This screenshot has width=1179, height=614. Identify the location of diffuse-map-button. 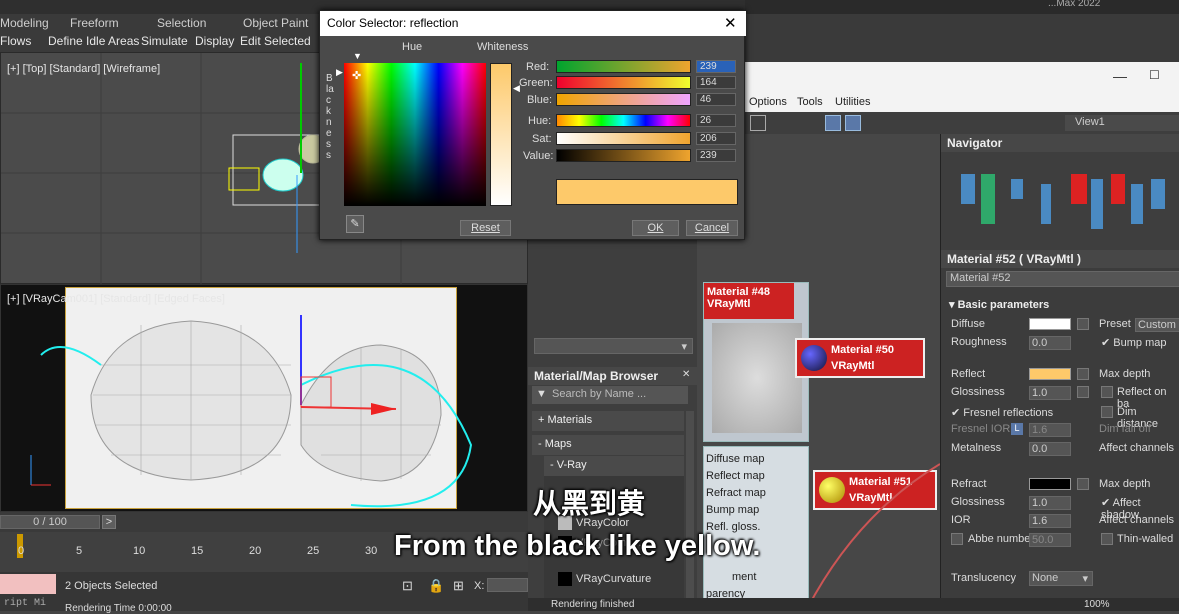
(1083, 324).